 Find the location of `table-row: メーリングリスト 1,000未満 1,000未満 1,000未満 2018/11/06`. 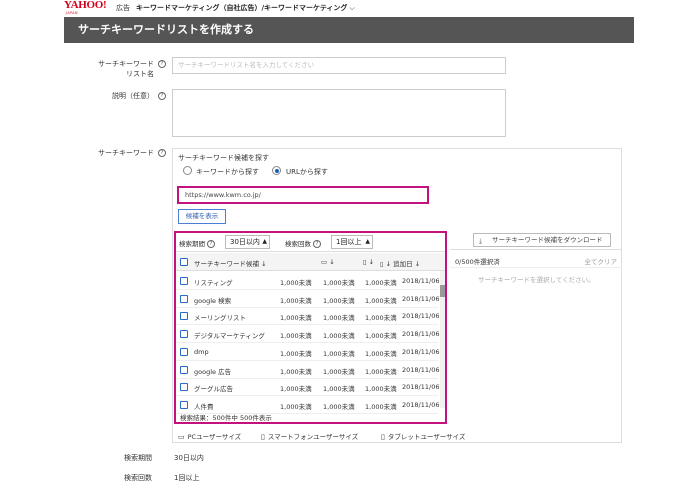

table-row: メーリングリスト 1,000未満 1,000未満 1,000未満 2018/11/06 is located at coordinates (308, 316).